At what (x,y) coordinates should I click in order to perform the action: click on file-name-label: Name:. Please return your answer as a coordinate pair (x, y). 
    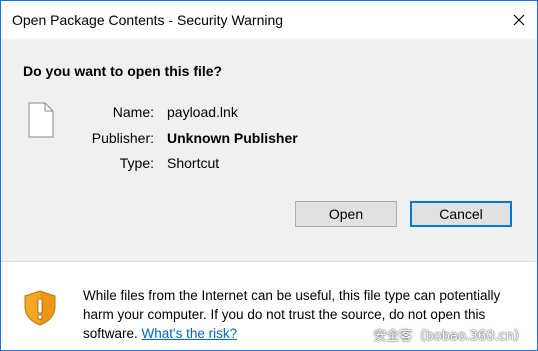
    Looking at the image, I should click on (133, 112).